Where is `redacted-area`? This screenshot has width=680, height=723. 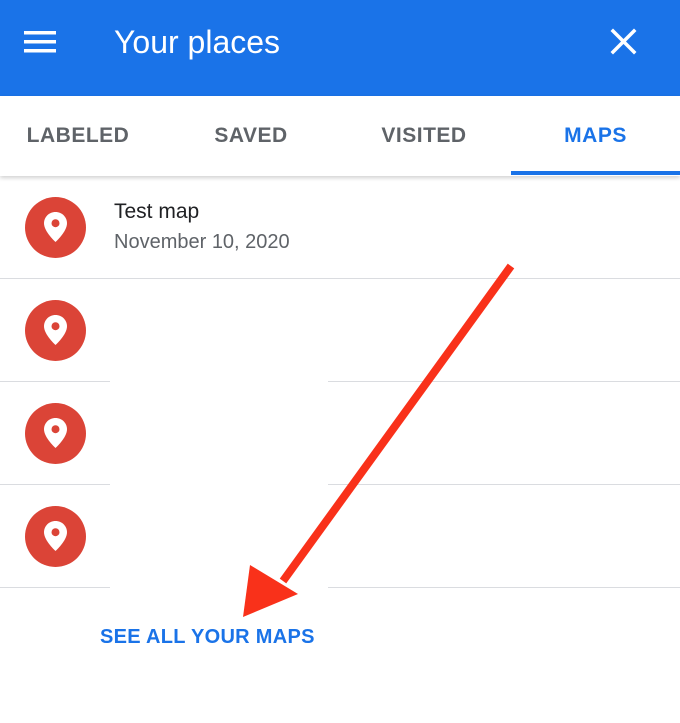 redacted-area is located at coordinates (219, 436).